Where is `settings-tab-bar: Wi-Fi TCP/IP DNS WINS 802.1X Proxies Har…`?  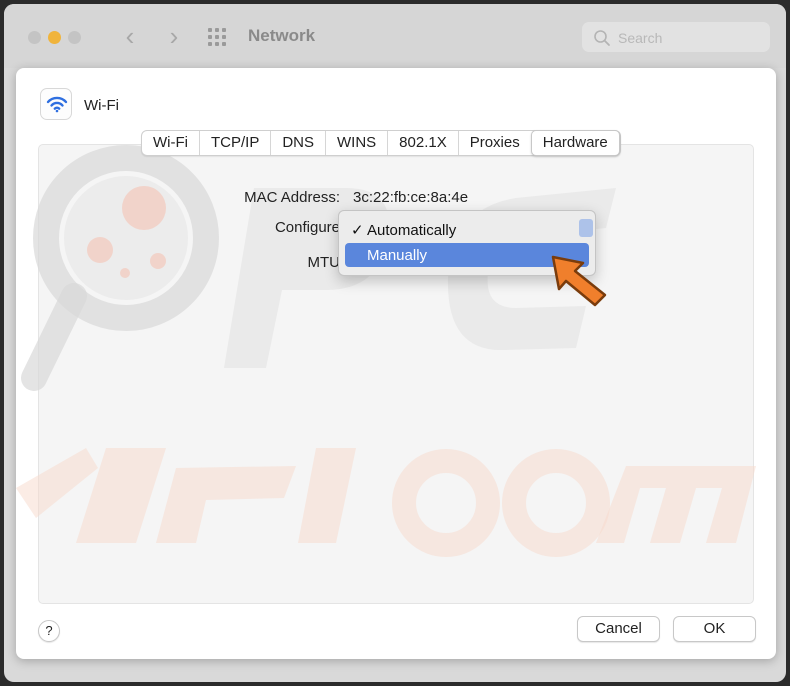
settings-tab-bar: Wi-Fi TCP/IP DNS WINS 802.1X Proxies Har… is located at coordinates (381, 143).